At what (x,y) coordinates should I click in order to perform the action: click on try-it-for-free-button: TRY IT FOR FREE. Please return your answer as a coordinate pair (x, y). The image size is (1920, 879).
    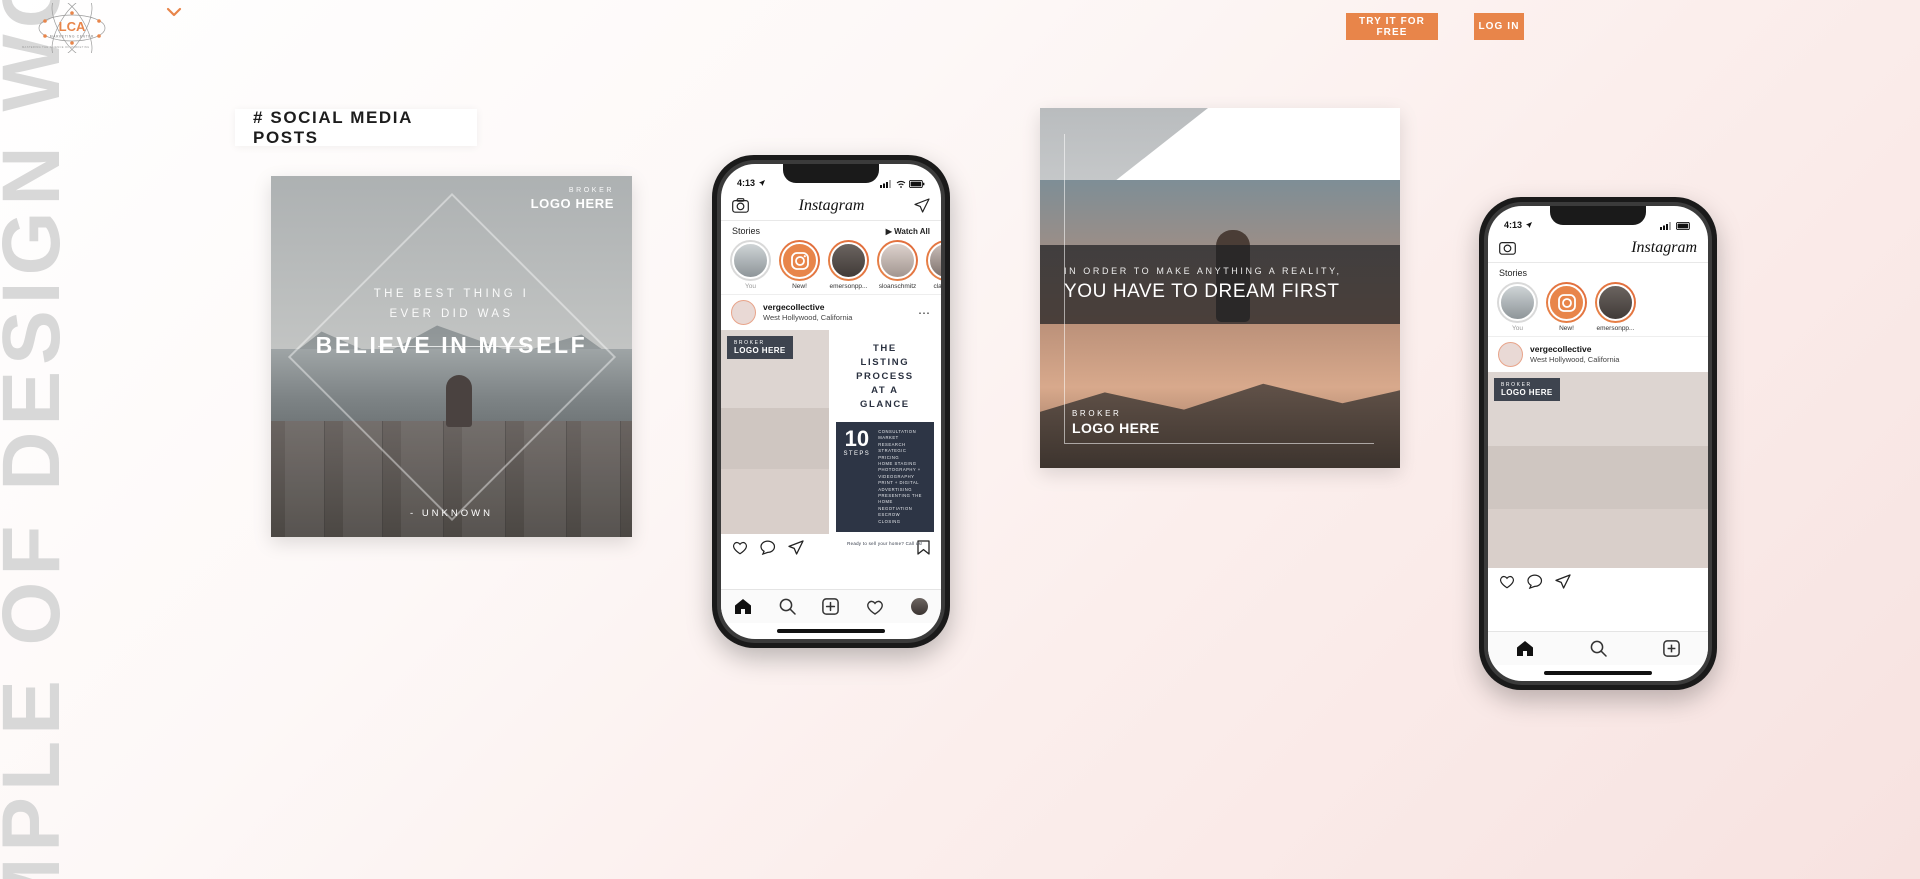
    Looking at the image, I should click on (1392, 26).